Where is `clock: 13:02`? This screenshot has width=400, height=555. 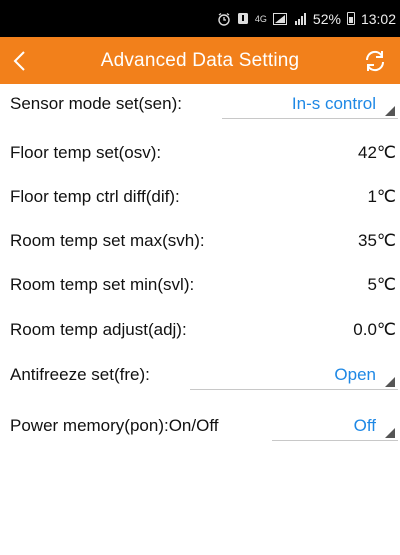 clock: 13:02 is located at coordinates (378, 18).